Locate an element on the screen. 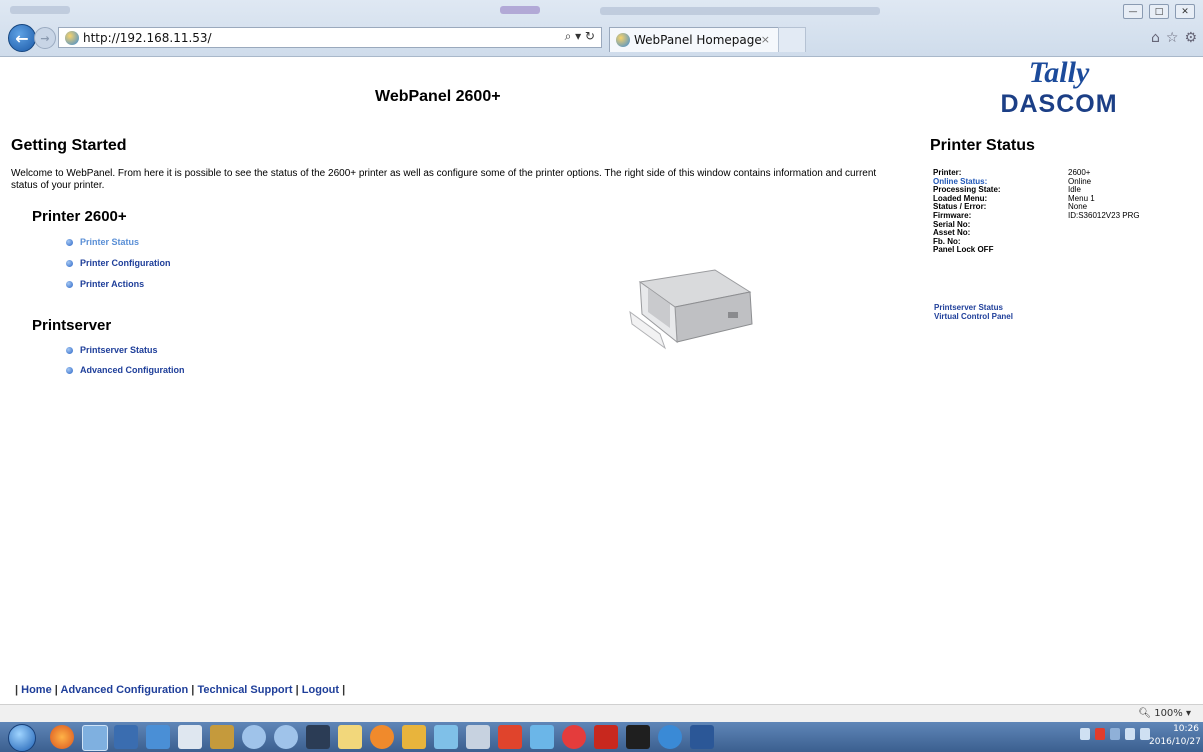 Image resolution: width=1203 pixels, height=752 pixels. firefox-icon is located at coordinates (62, 737).